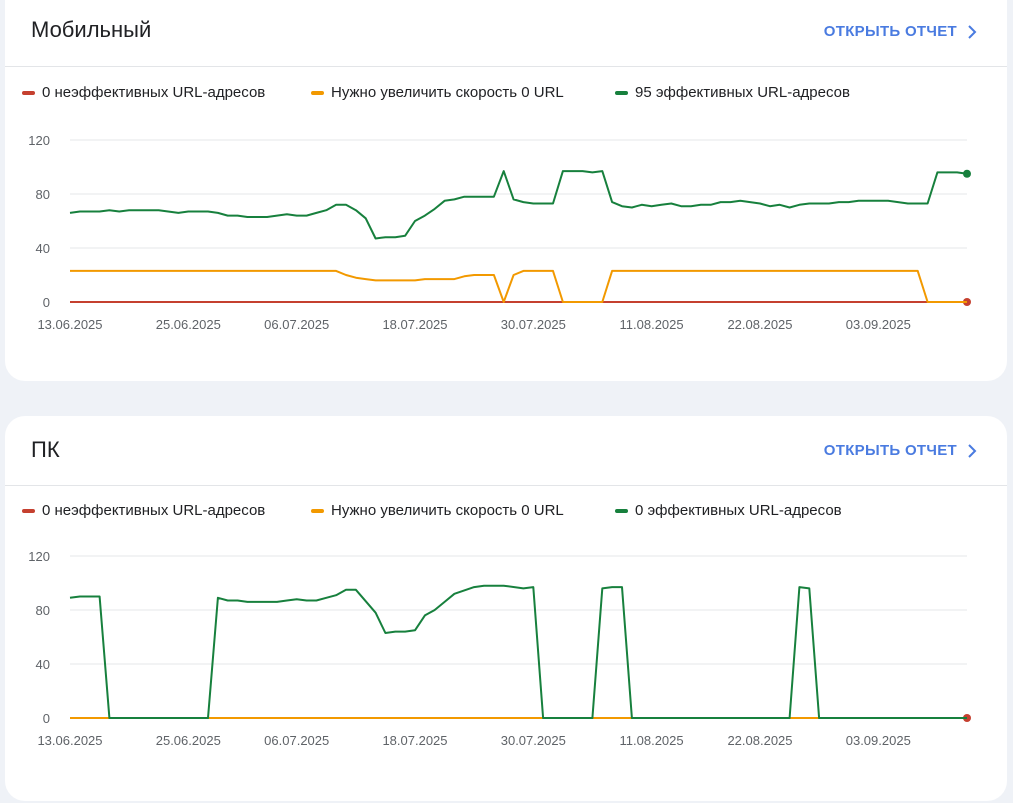 This screenshot has height=803, width=1013. I want to click on card-title: ПК, so click(45, 449).